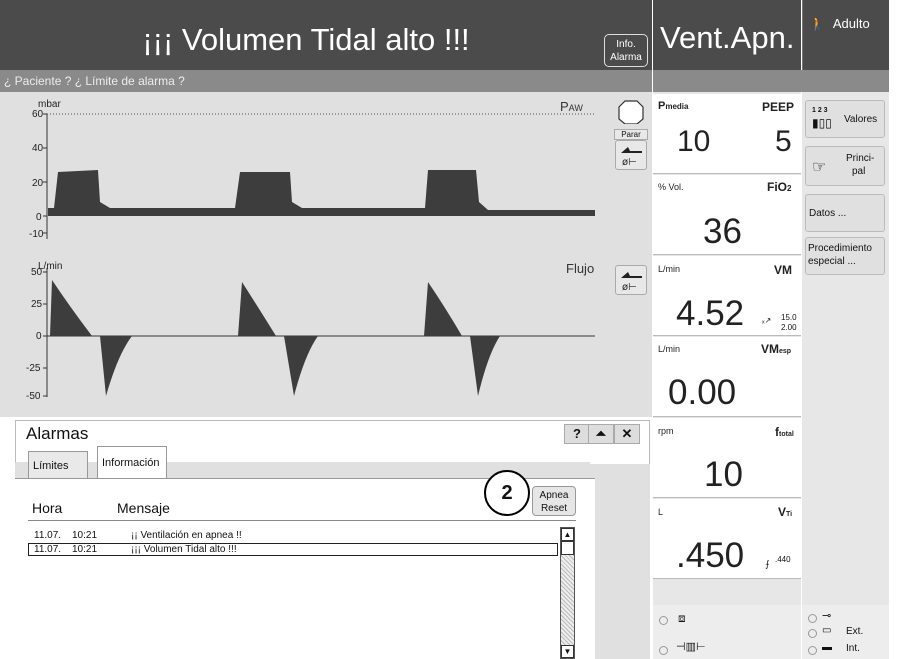 The height and width of the screenshot is (659, 907). Describe the element at coordinates (789, 327) in the screenshot. I see `vm-low-limit: 2.00` at that location.